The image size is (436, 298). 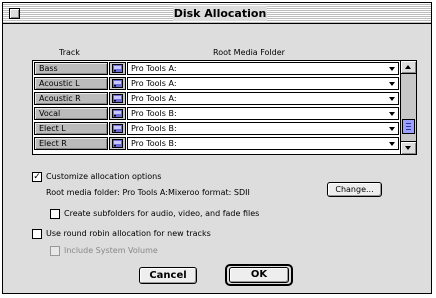 I want to click on track-name-cell: Elect R, so click(x=71, y=143).